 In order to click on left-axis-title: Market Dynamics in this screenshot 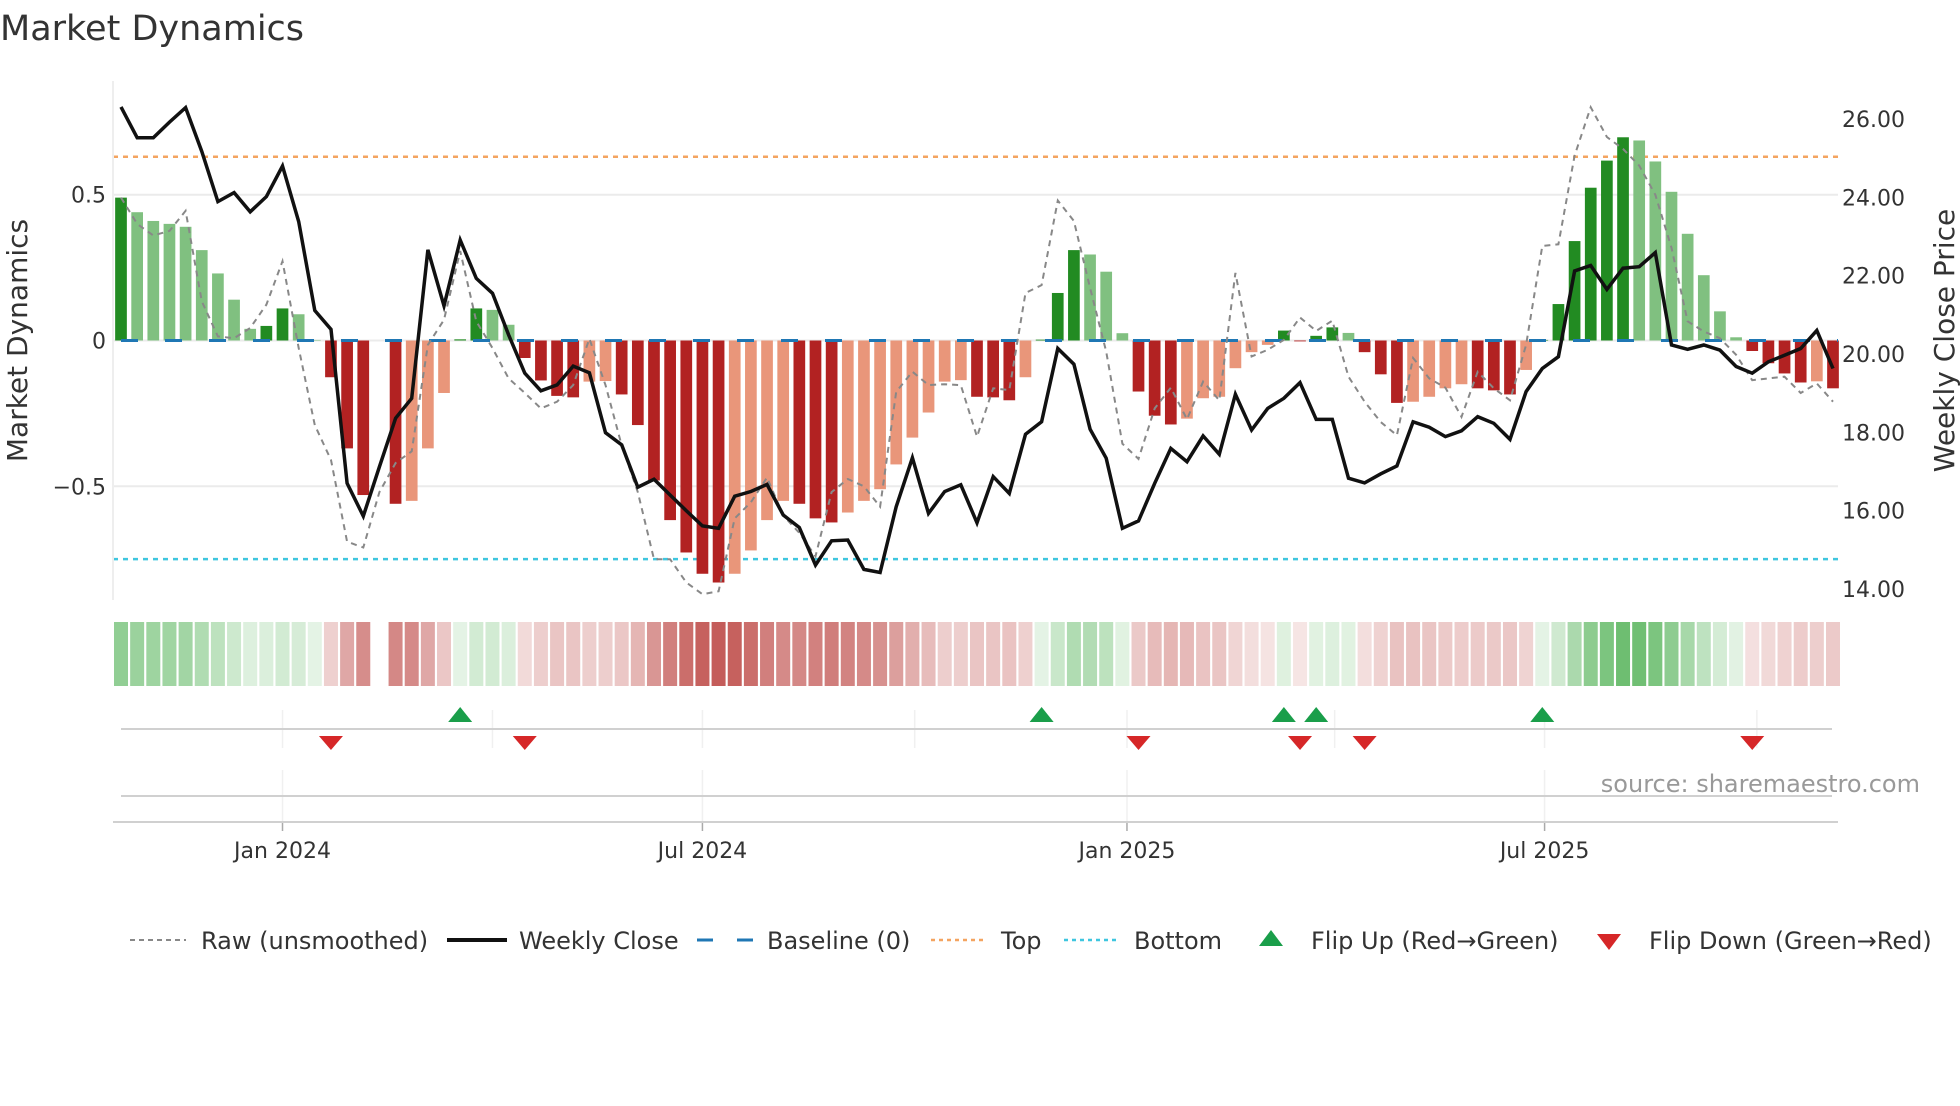, I will do `click(17, 340)`.